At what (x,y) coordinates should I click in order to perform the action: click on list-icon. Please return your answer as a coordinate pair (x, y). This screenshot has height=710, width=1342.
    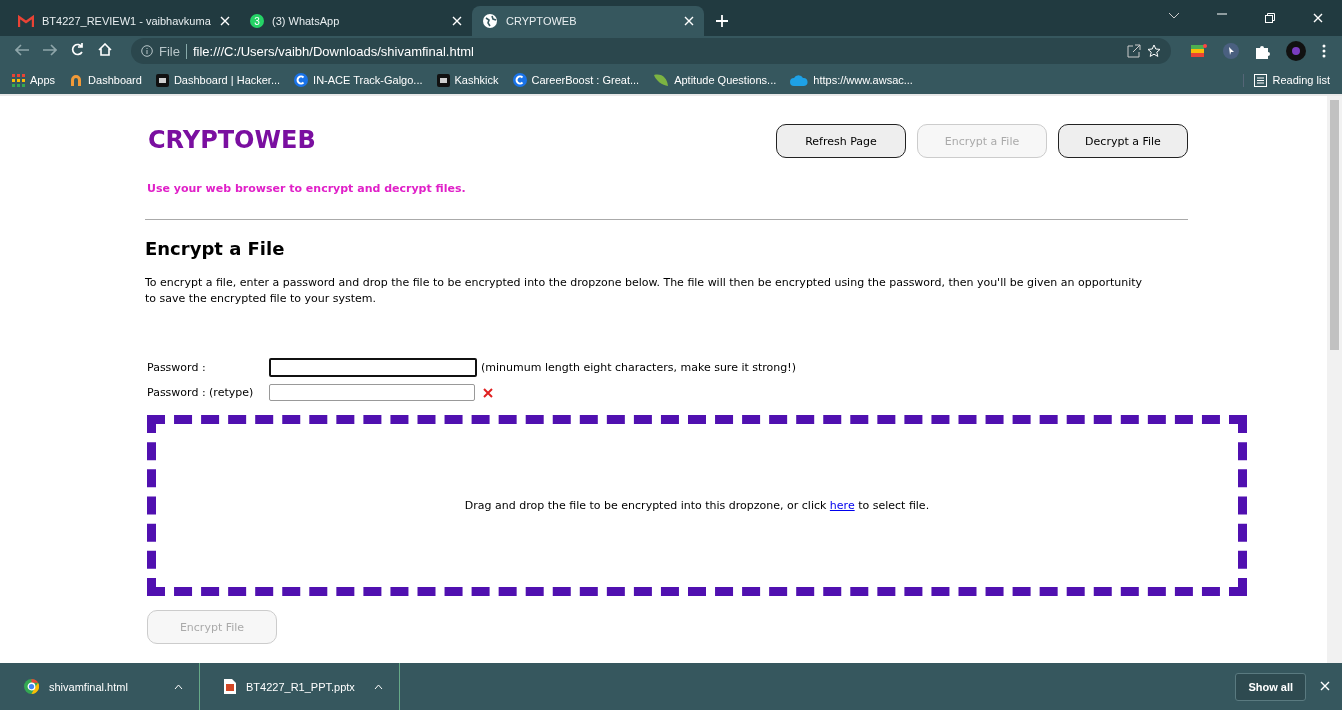
    Looking at the image, I should click on (1260, 80).